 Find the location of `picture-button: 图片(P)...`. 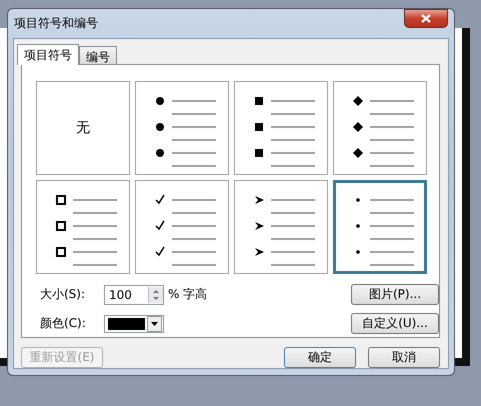

picture-button: 图片(P)... is located at coordinates (395, 294).